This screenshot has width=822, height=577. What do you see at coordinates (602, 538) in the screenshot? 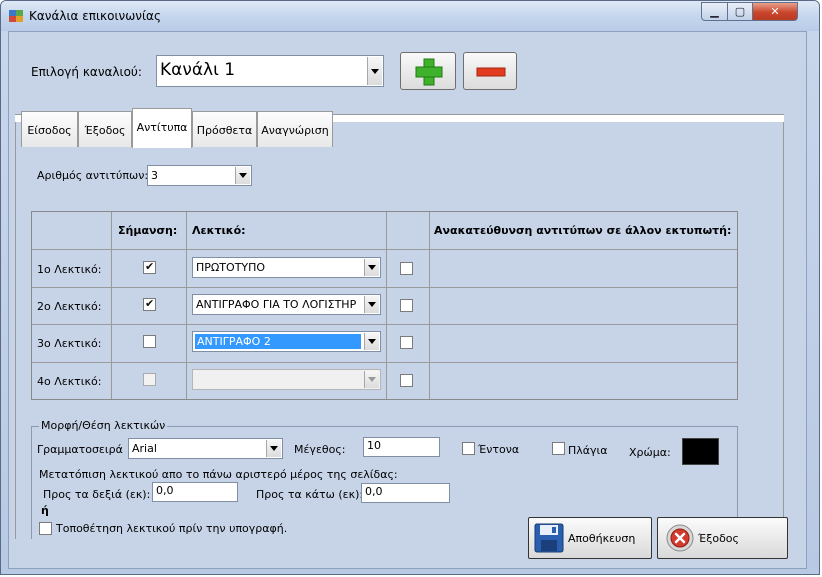
I see `save-label: Αποθήκευση` at bounding box center [602, 538].